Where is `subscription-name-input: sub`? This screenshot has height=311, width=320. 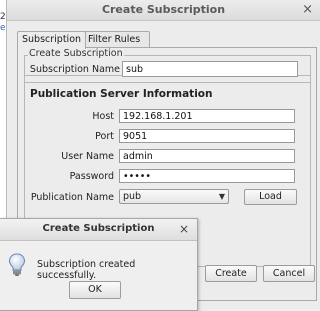 subscription-name-input: sub is located at coordinates (210, 69).